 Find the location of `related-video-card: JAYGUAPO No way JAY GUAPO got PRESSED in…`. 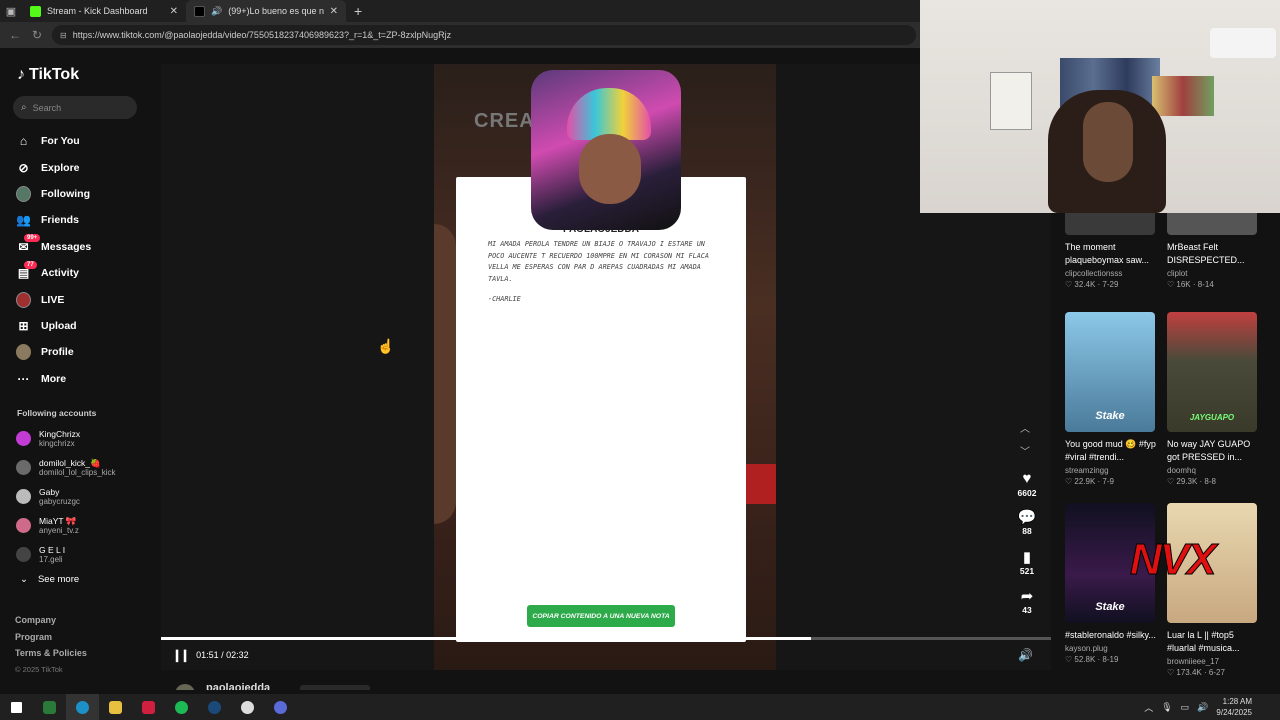

related-video-card: JAYGUAPO No way JAY GUAPO got PRESSED in… is located at coordinates (1213, 399).